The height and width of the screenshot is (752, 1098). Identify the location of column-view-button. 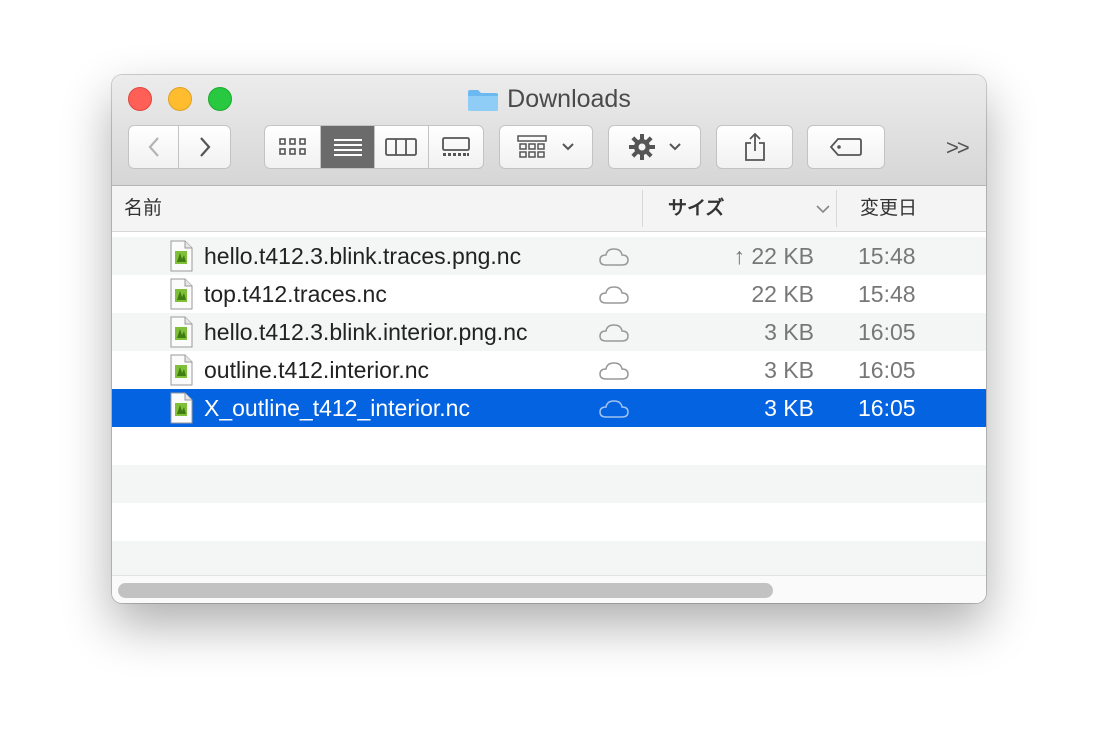
(402, 147).